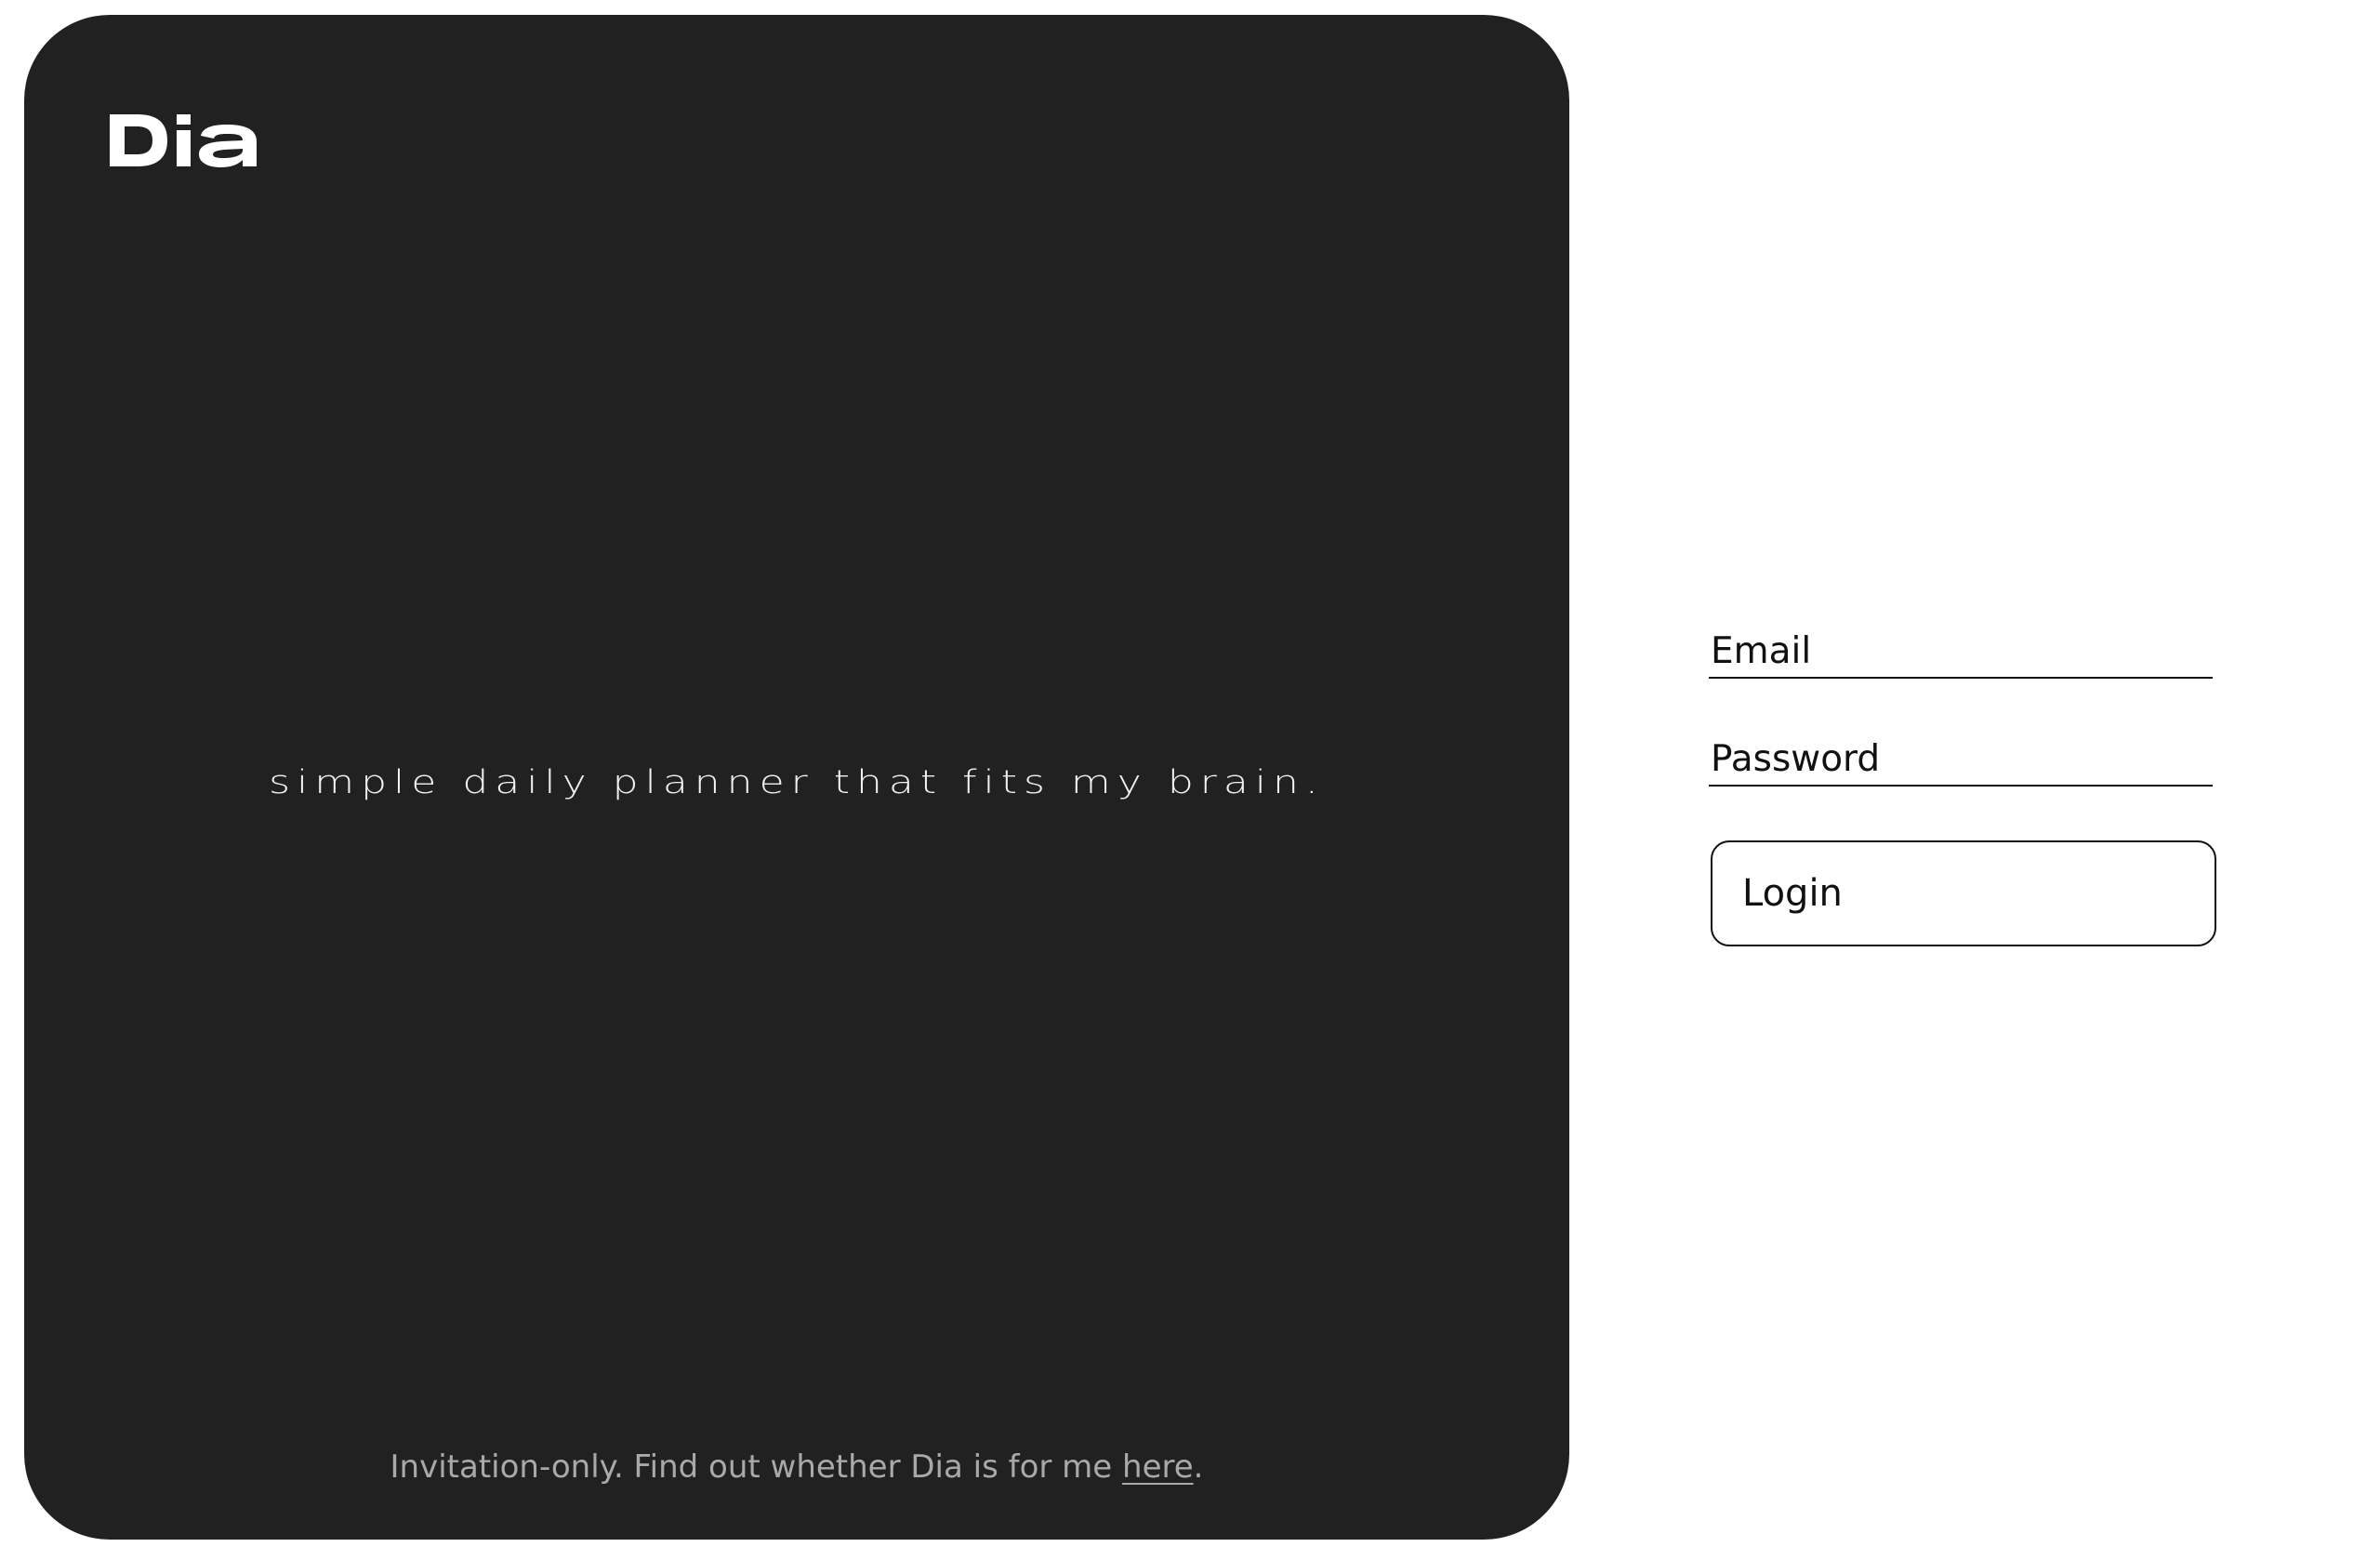  I want to click on here-link: here, so click(1158, 1467).